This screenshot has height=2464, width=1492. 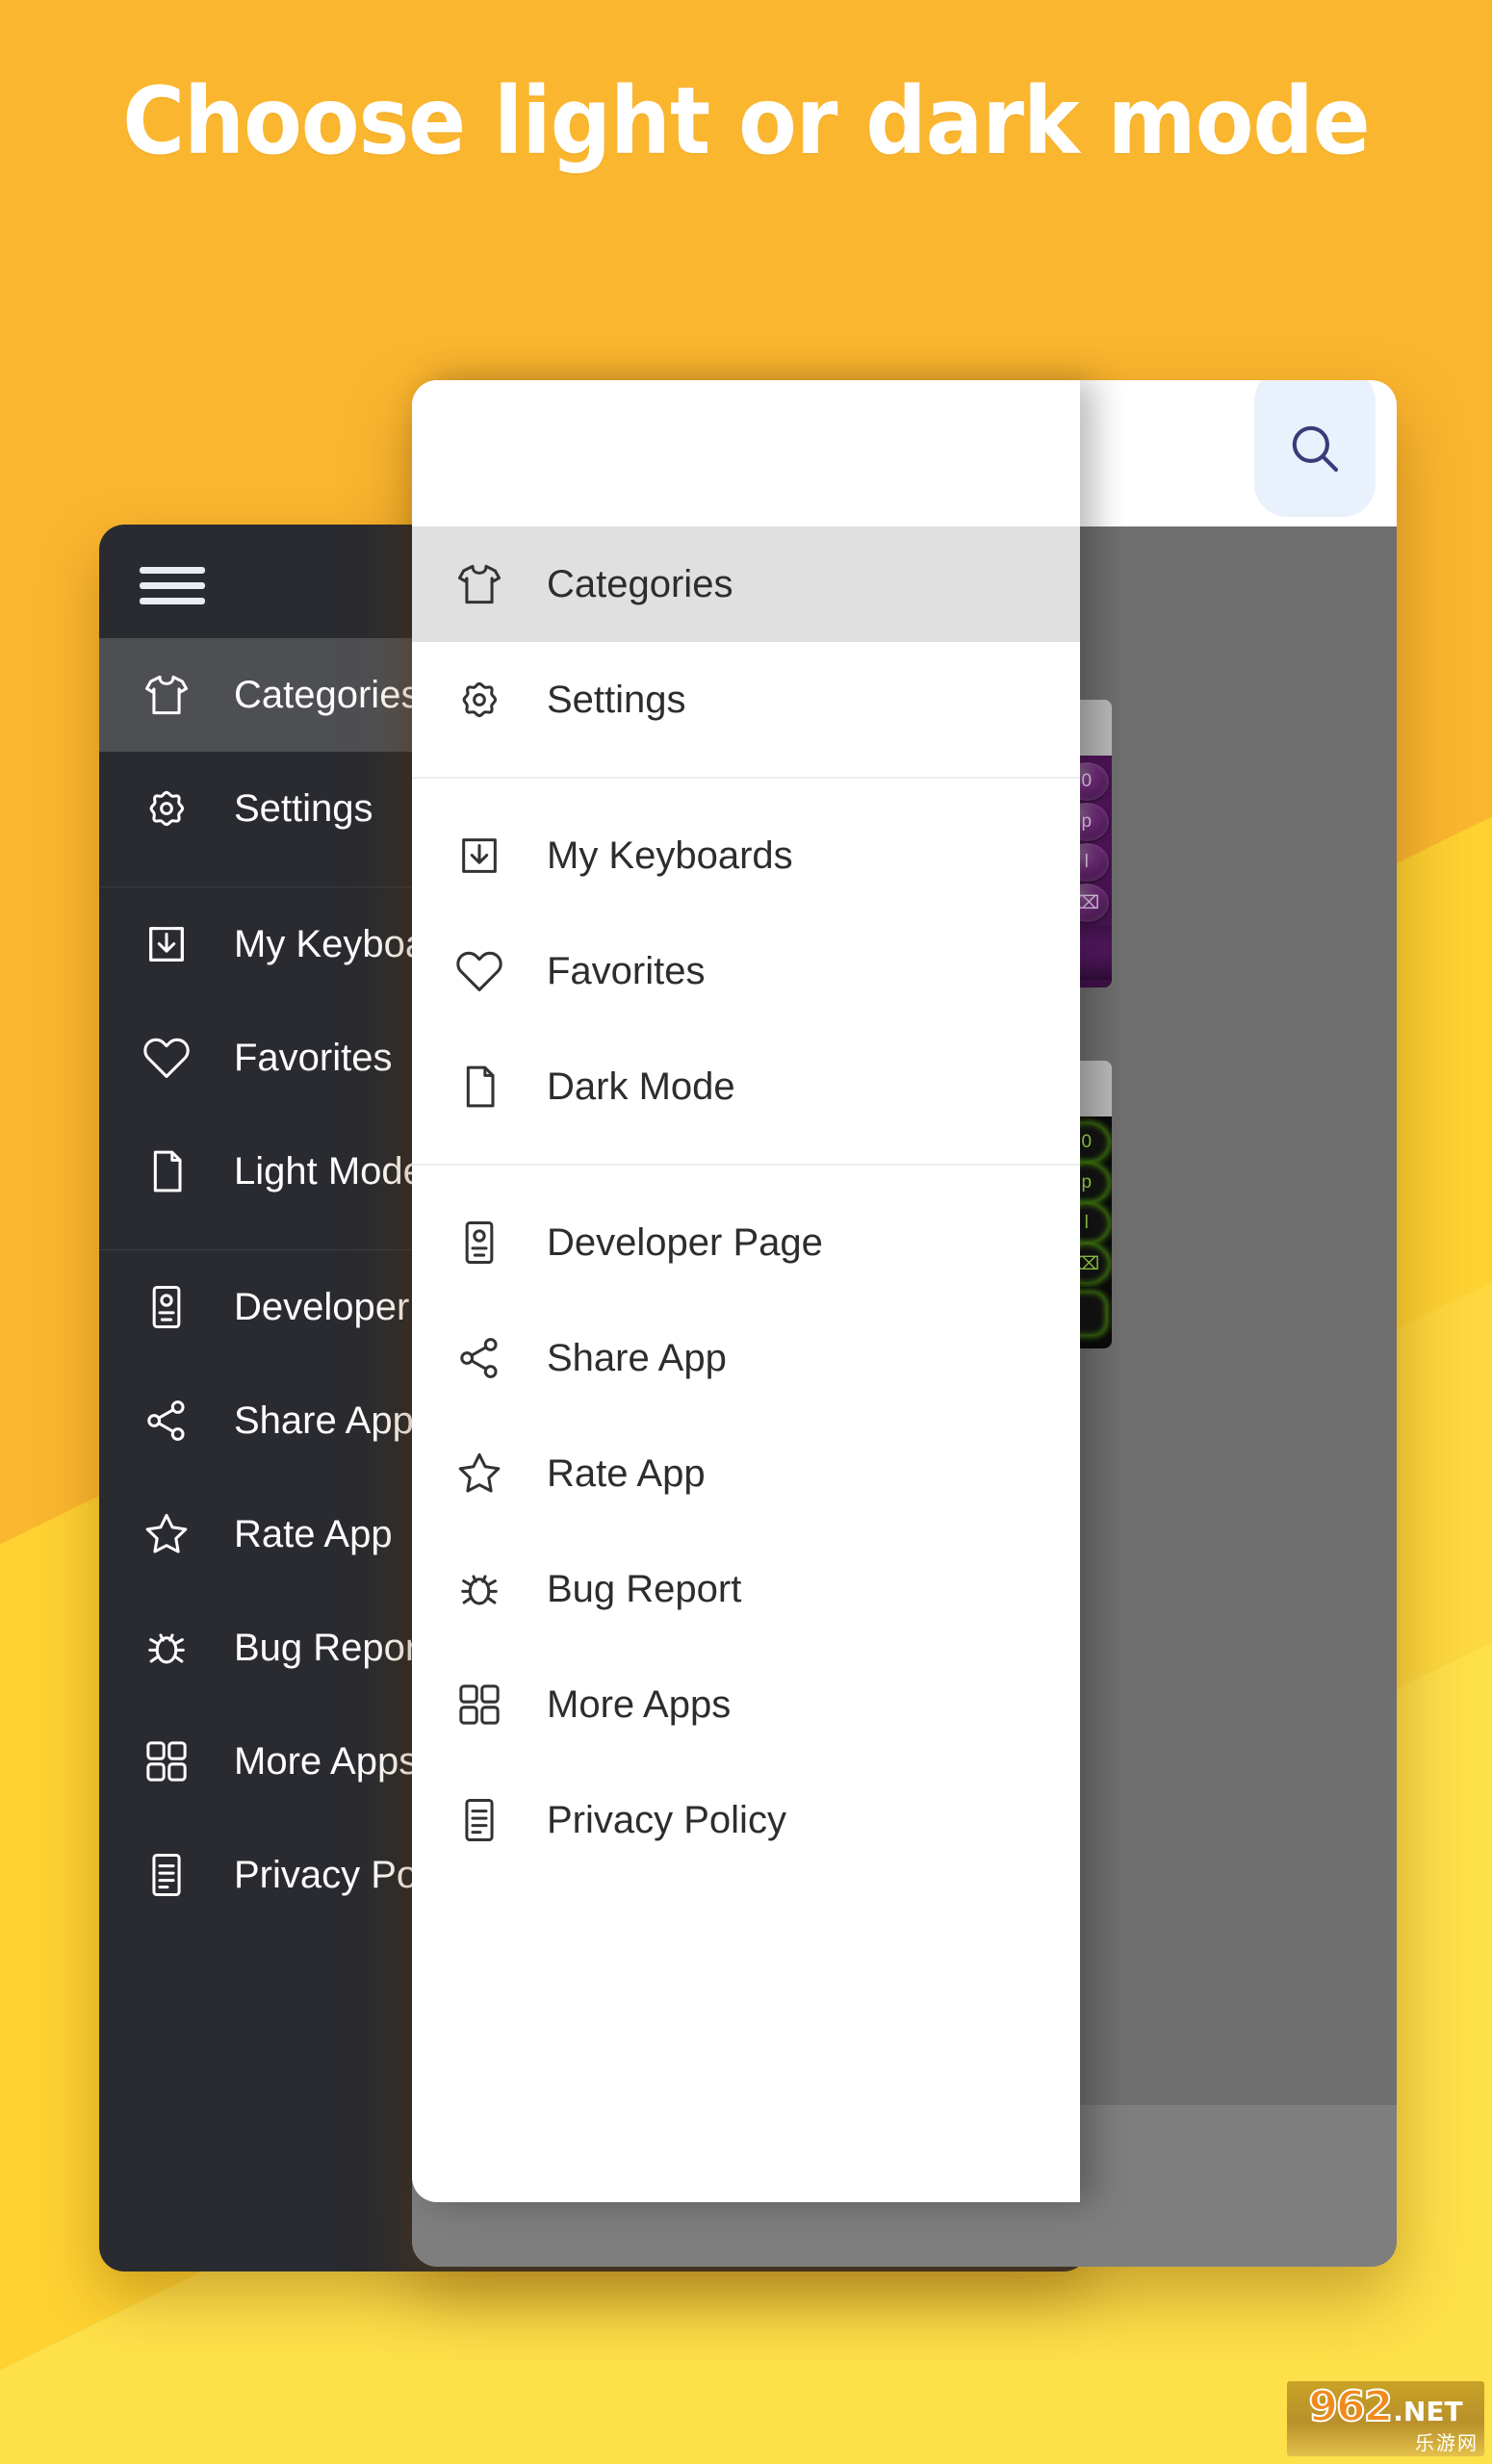 I want to click on sidebar-item-label: Categories, so click(x=640, y=583).